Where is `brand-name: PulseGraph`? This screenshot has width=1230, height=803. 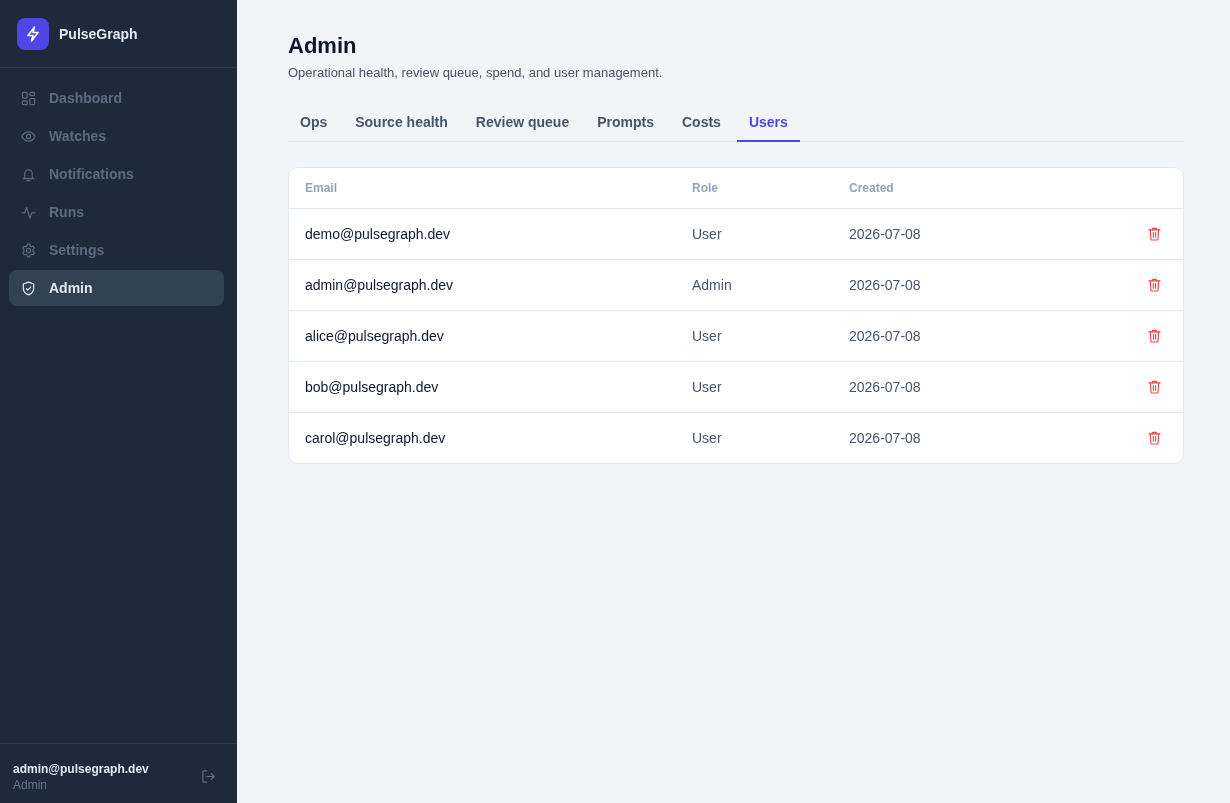
brand-name: PulseGraph is located at coordinates (98, 33).